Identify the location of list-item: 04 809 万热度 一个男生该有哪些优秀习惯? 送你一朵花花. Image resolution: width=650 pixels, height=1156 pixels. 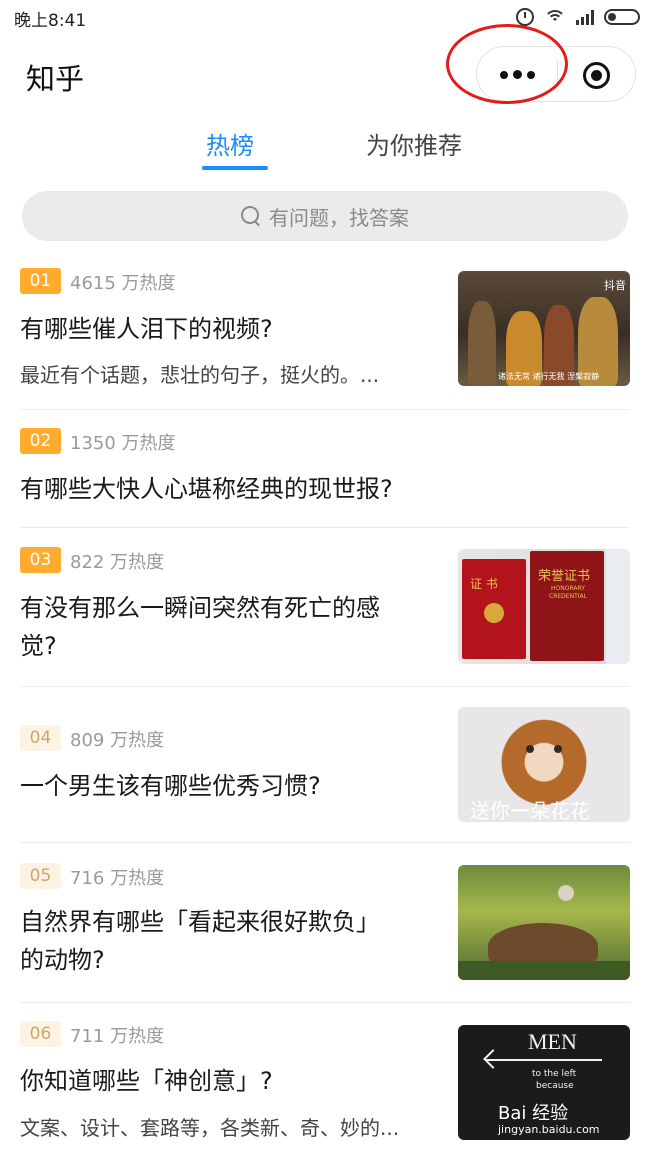
(325, 773).